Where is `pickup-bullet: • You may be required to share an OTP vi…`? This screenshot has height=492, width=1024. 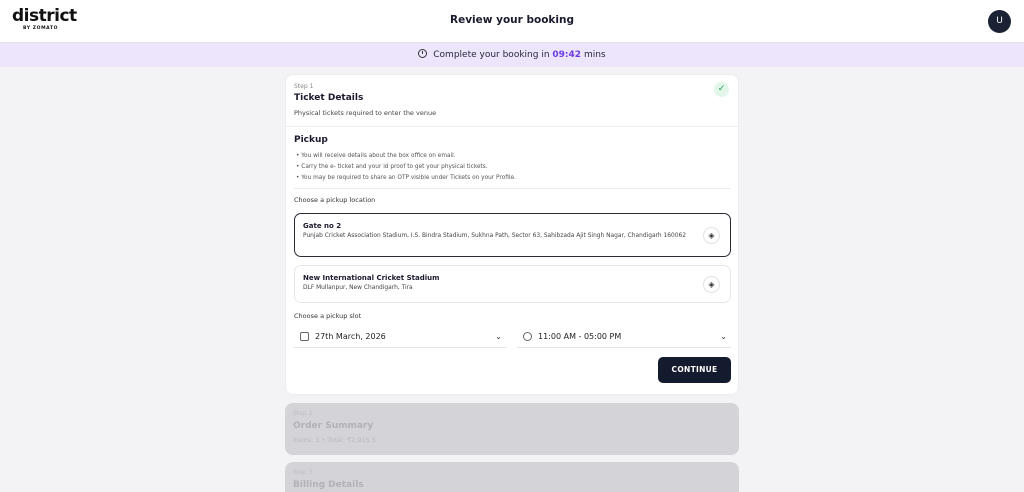
pickup-bullet: • You may be required to share an OTP vi… is located at coordinates (406, 178).